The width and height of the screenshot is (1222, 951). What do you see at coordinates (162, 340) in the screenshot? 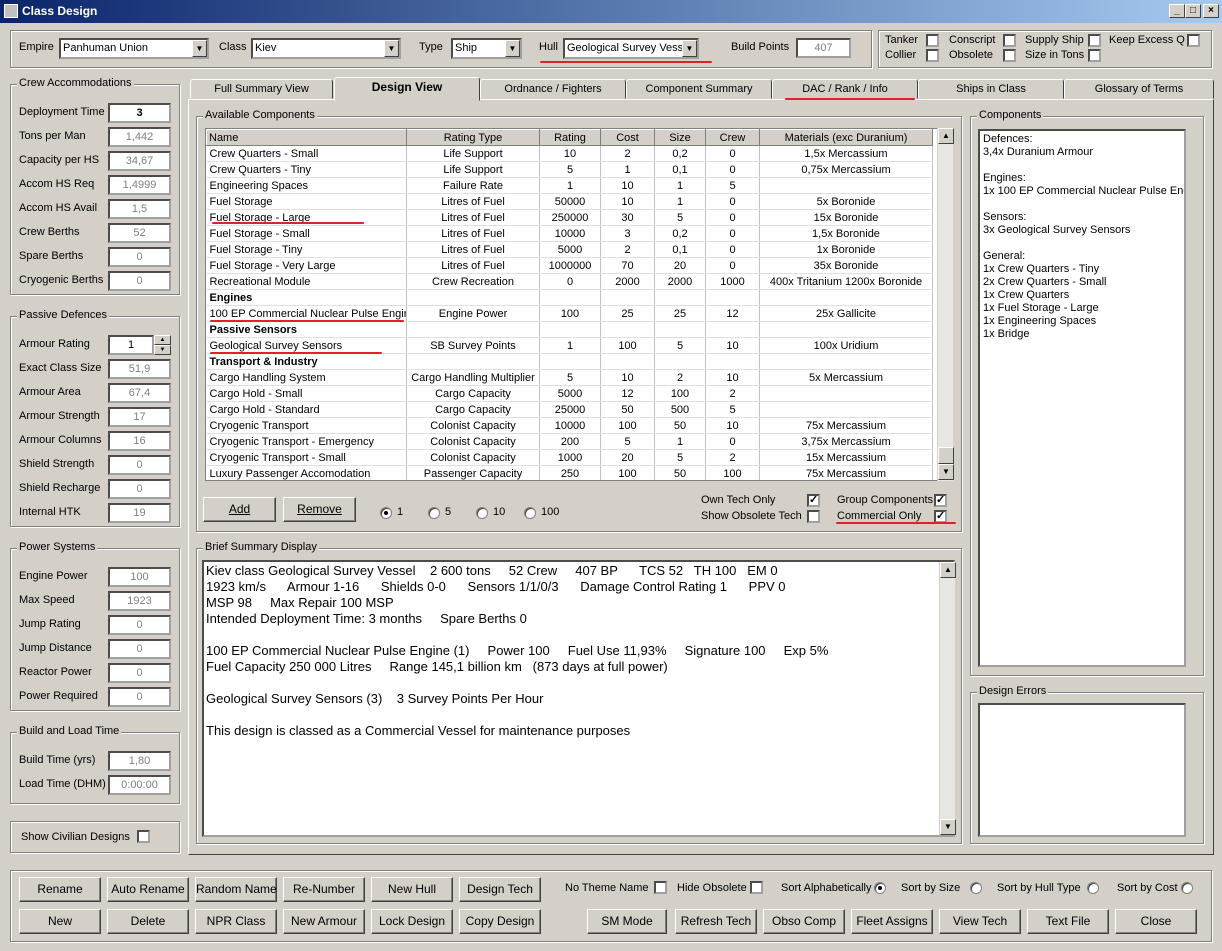
I see `spin-up-icon: ▲` at bounding box center [162, 340].